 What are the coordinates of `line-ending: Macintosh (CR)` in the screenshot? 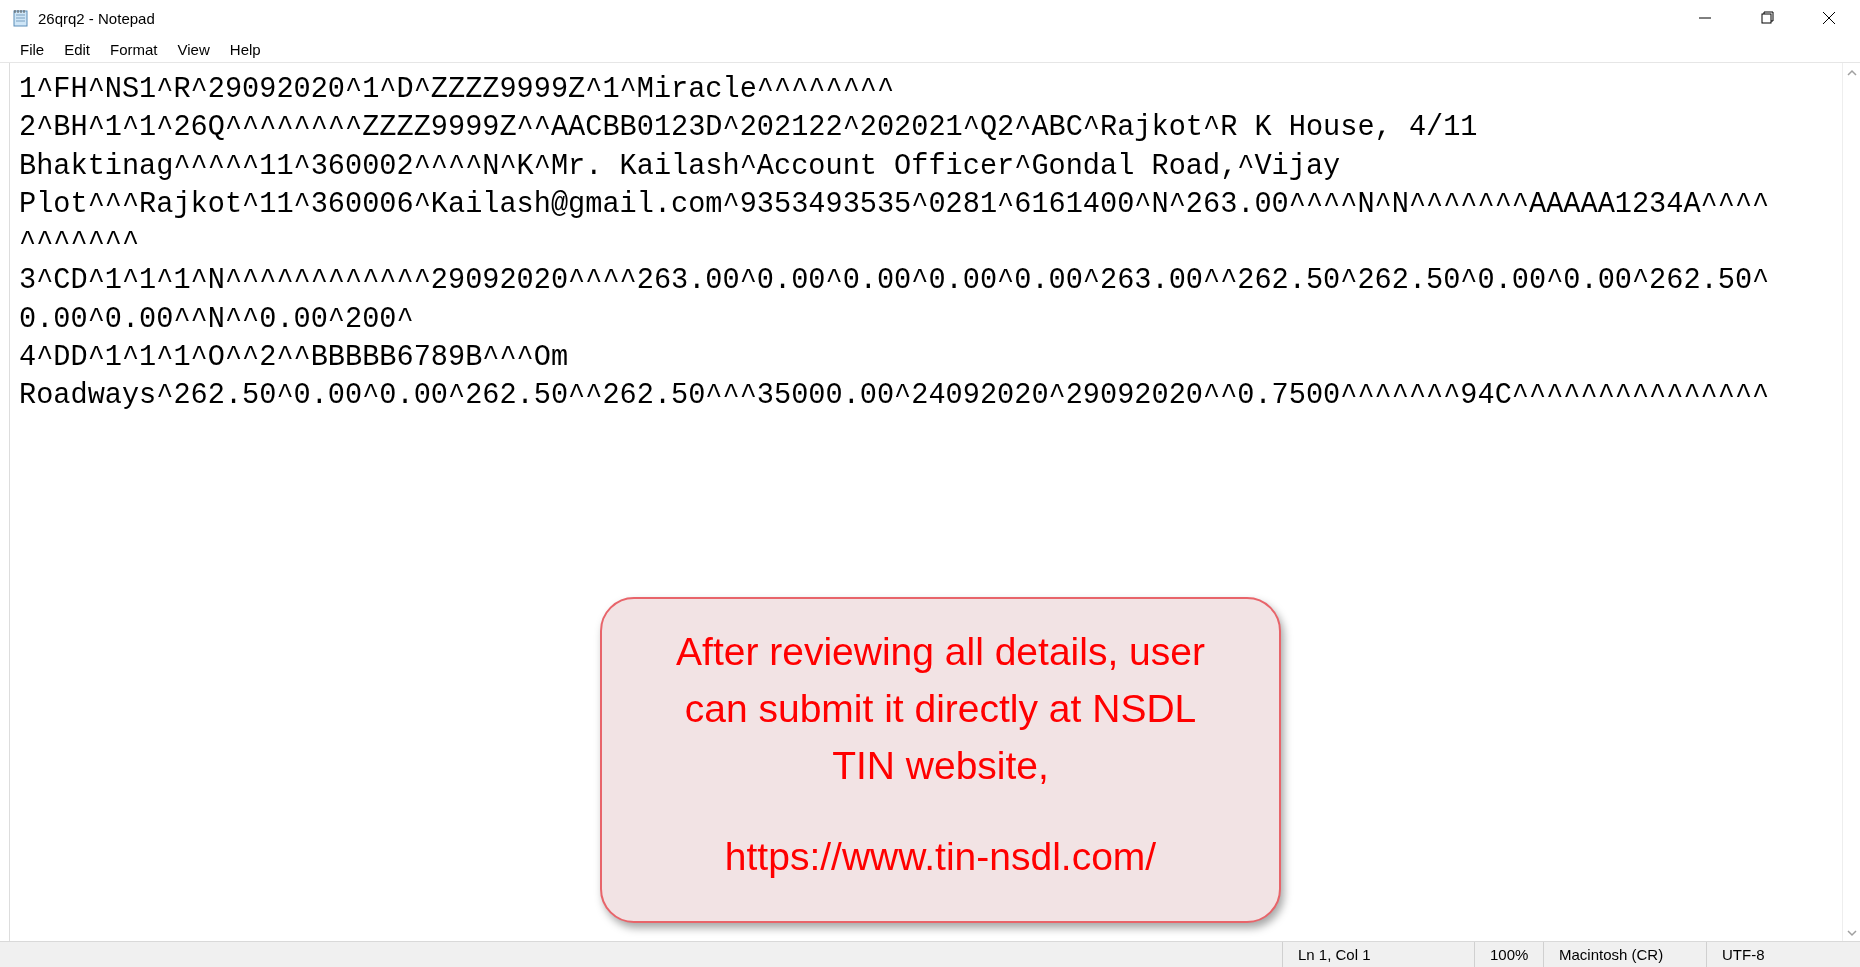 It's located at (1624, 954).